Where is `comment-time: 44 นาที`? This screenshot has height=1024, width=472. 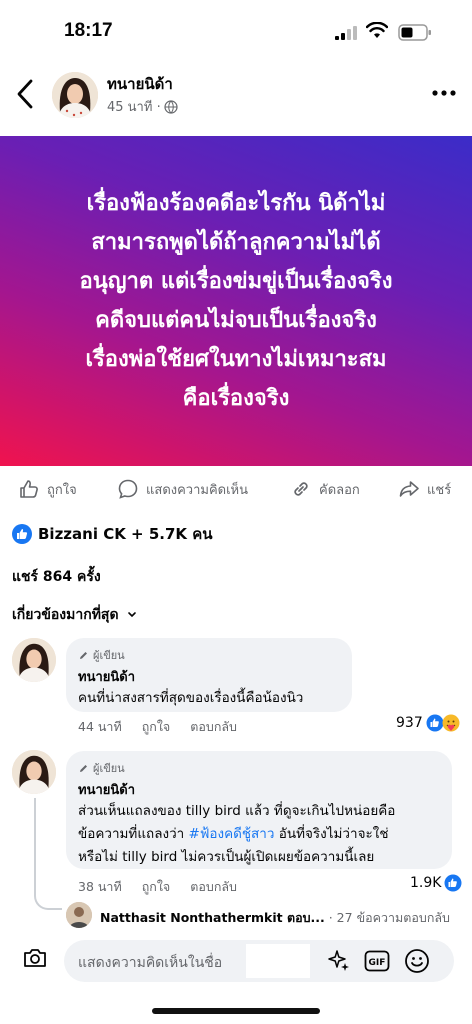
comment-time: 44 นาที is located at coordinates (100, 726).